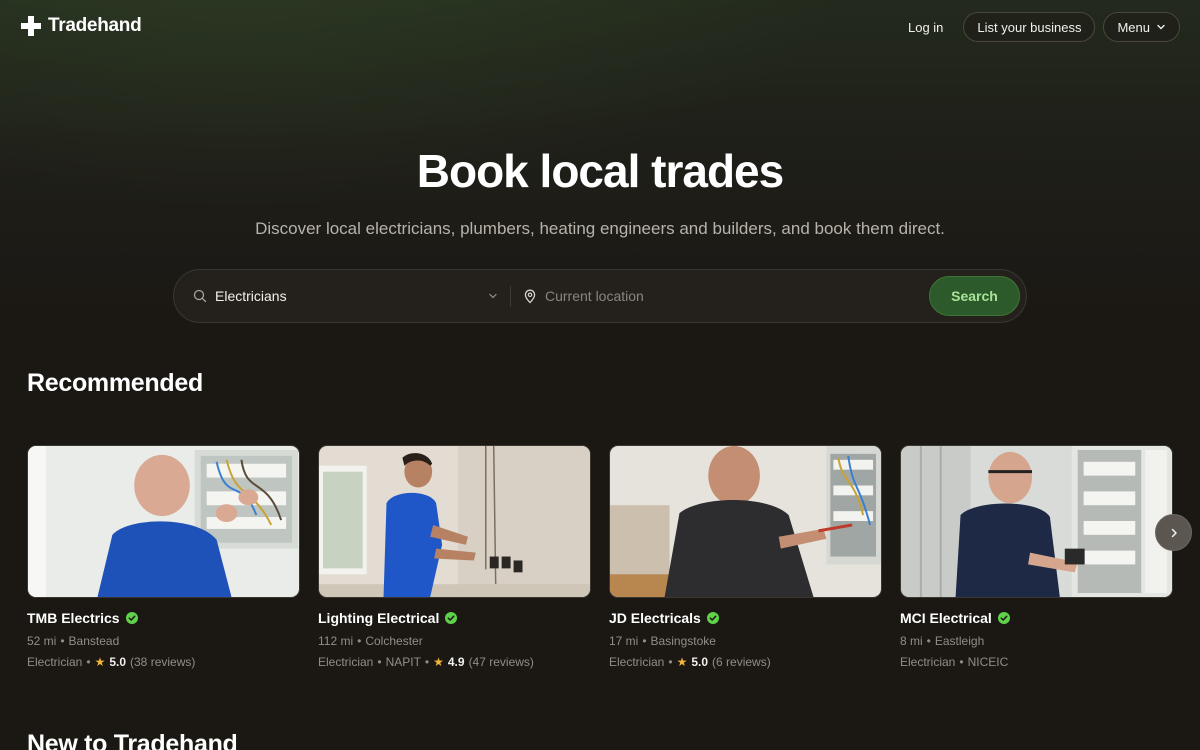  I want to click on business-details: Electrician • ★ 5.0 (38 reviews), so click(163, 662).